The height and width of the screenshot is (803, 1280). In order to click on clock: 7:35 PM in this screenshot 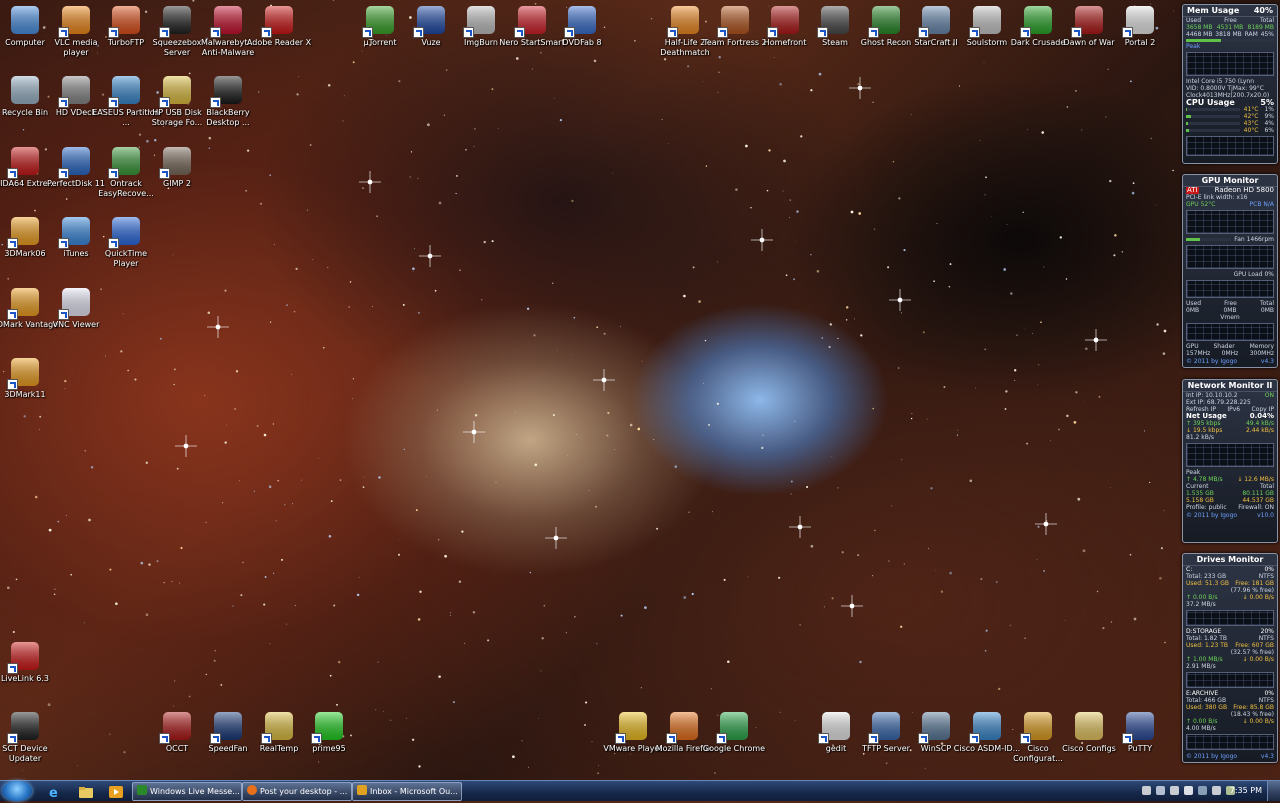, I will do `click(1246, 791)`.